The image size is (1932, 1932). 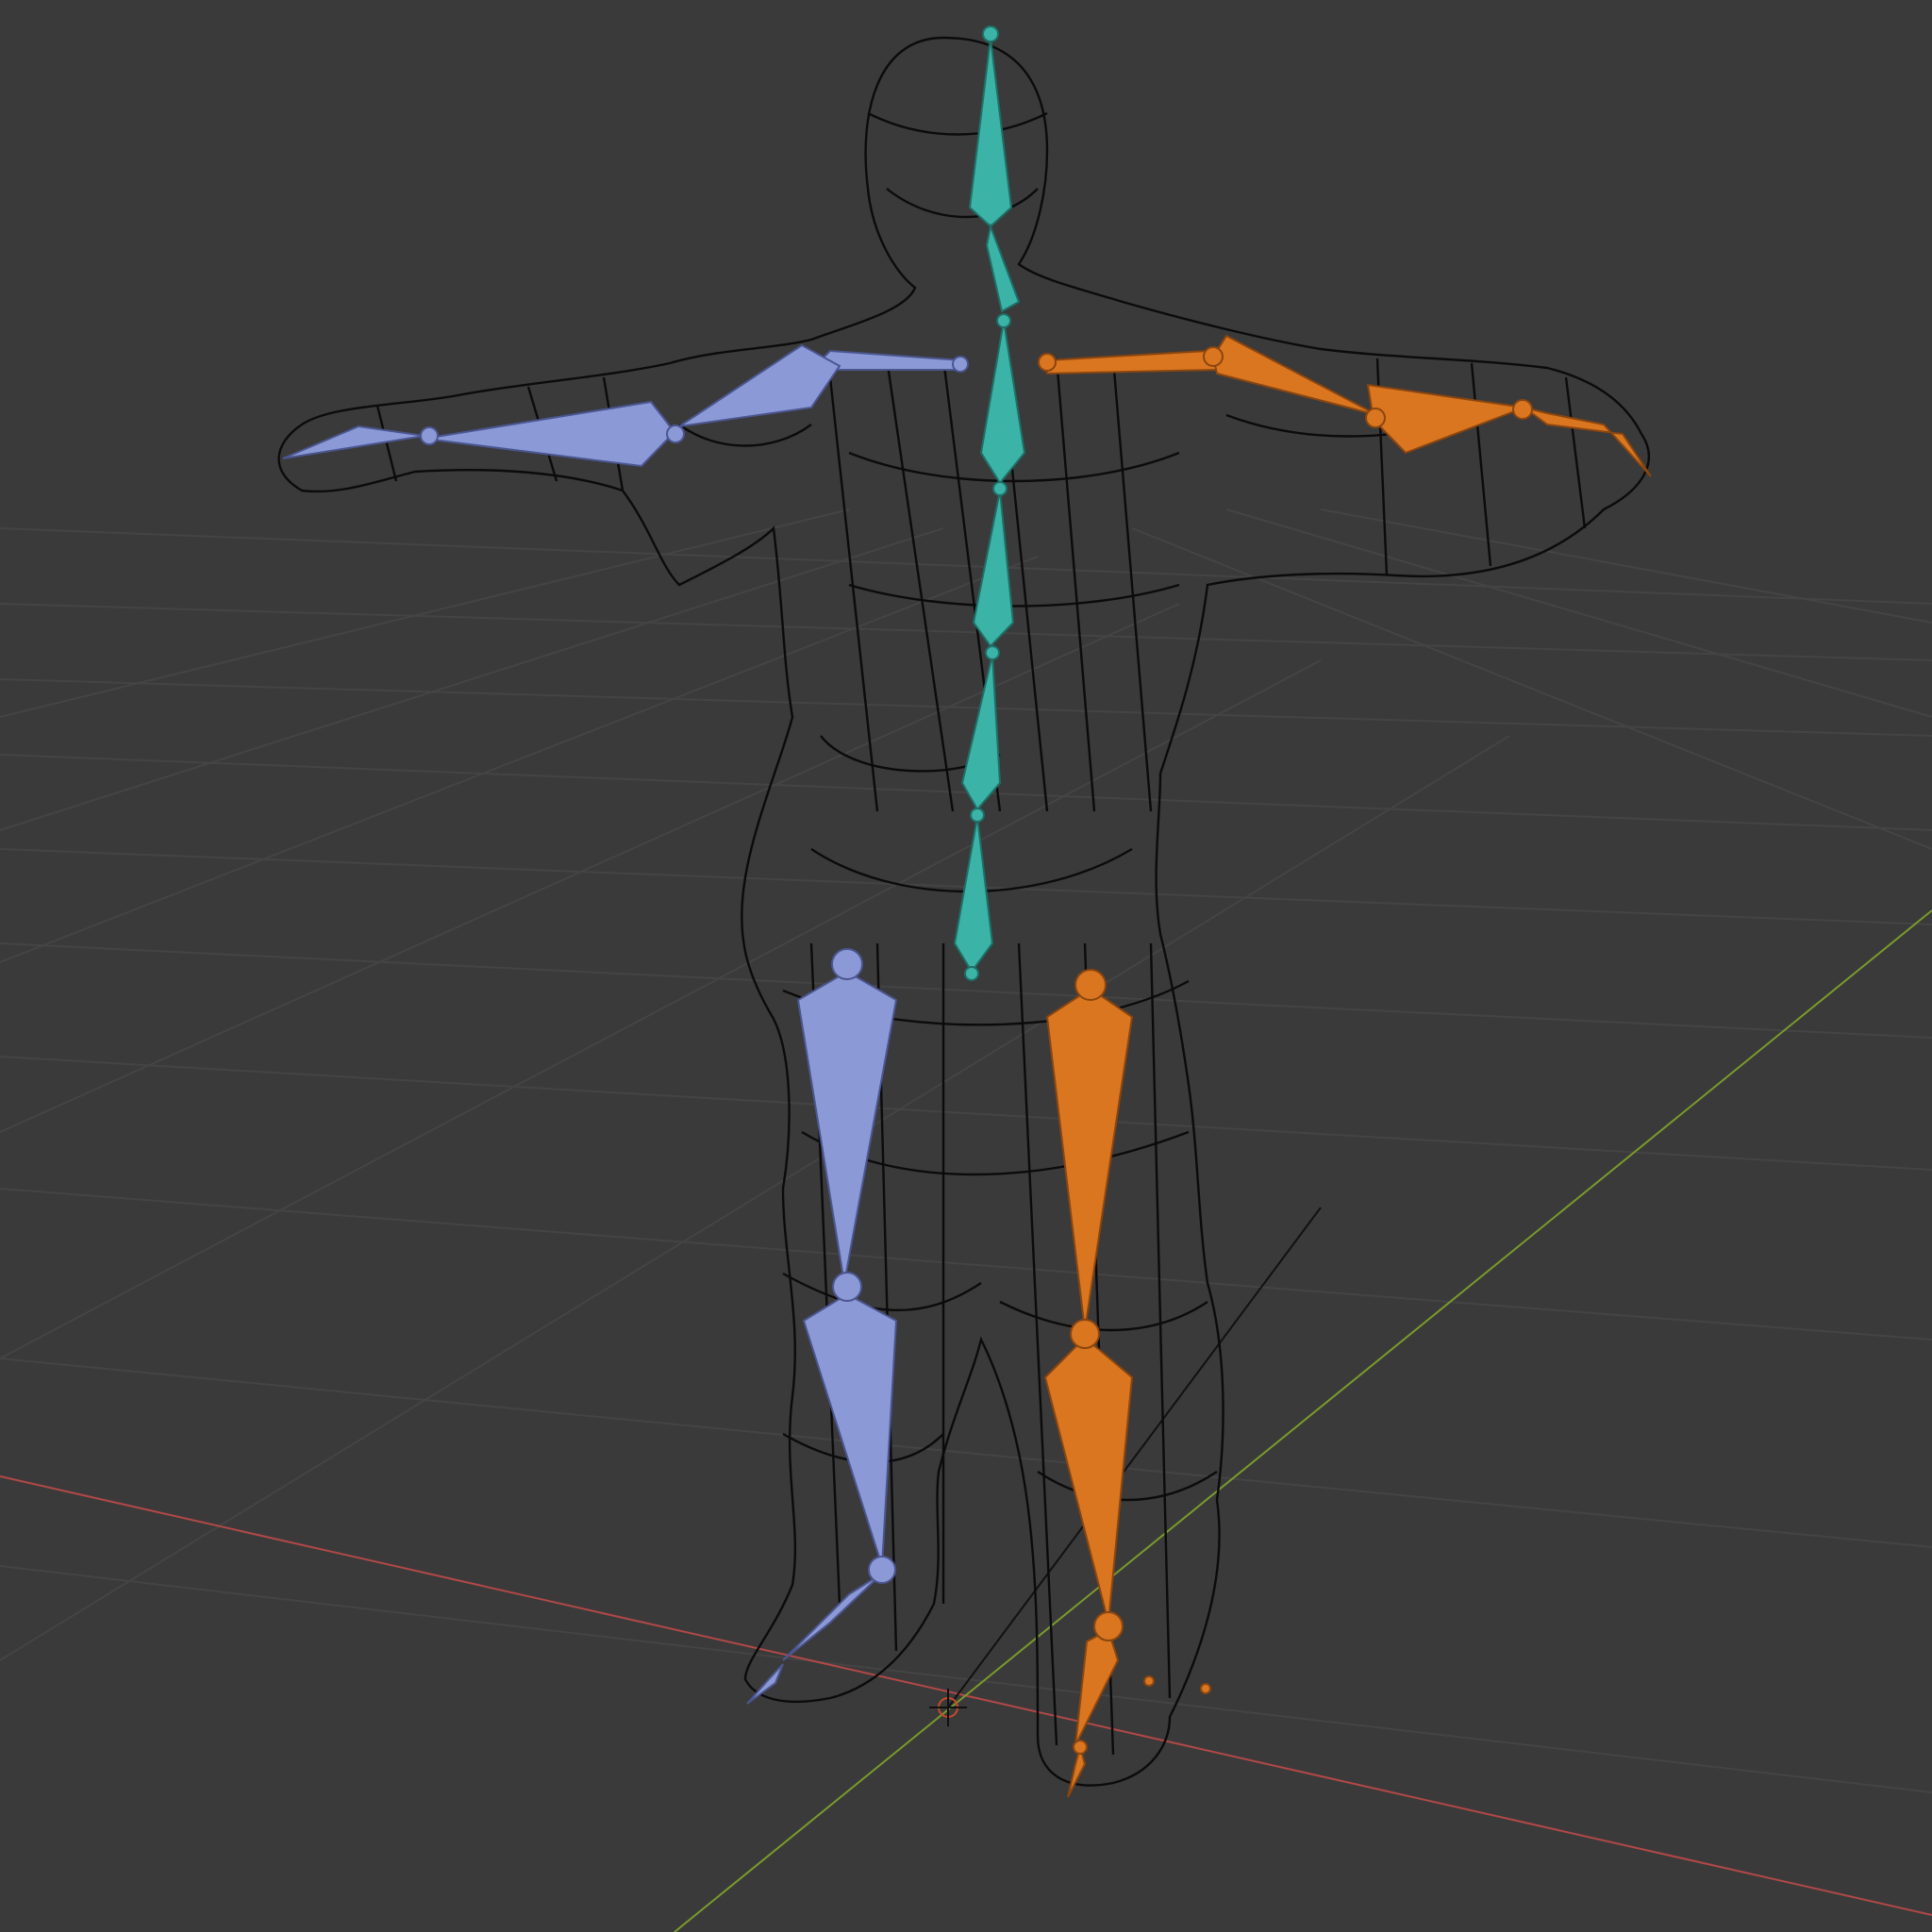 I want to click on joint-ankle-l, so click(x=882, y=1570).